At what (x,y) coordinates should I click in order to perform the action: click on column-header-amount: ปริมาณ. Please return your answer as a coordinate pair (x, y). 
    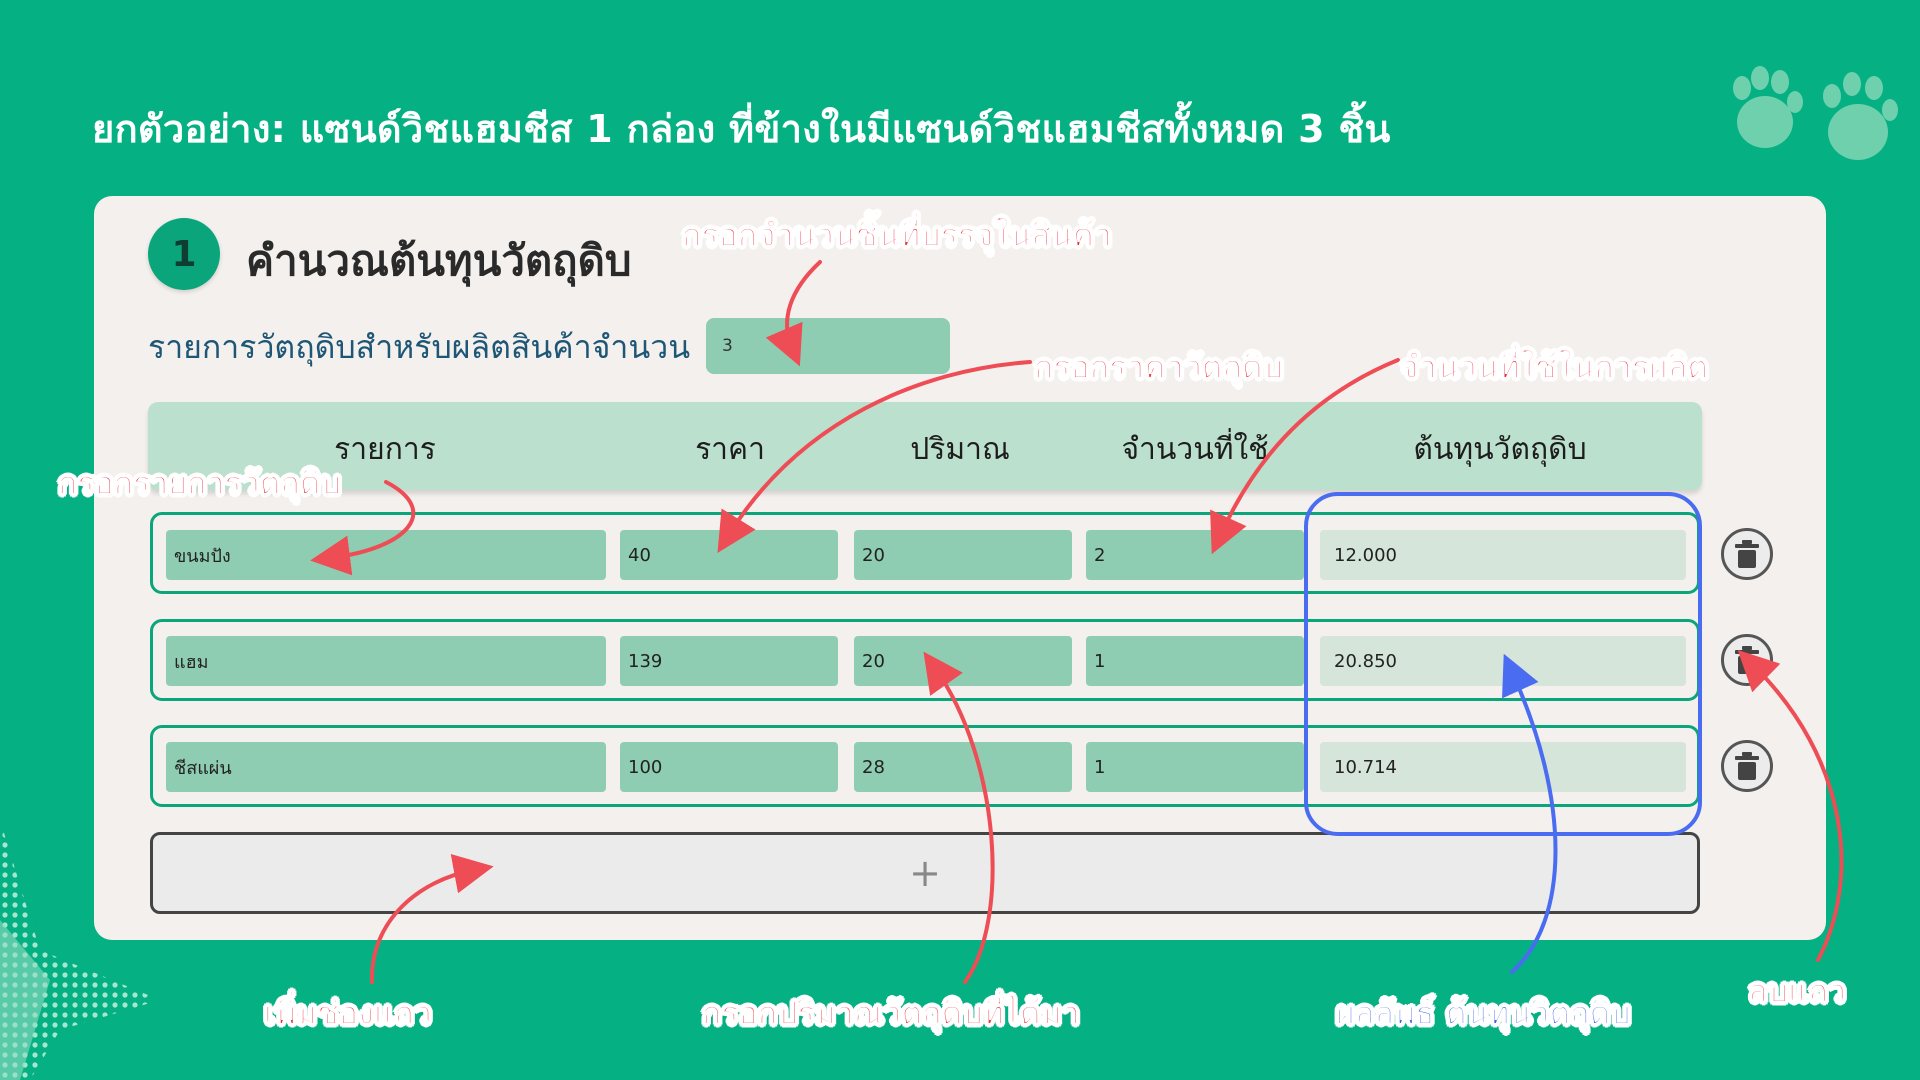
    Looking at the image, I should click on (960, 449).